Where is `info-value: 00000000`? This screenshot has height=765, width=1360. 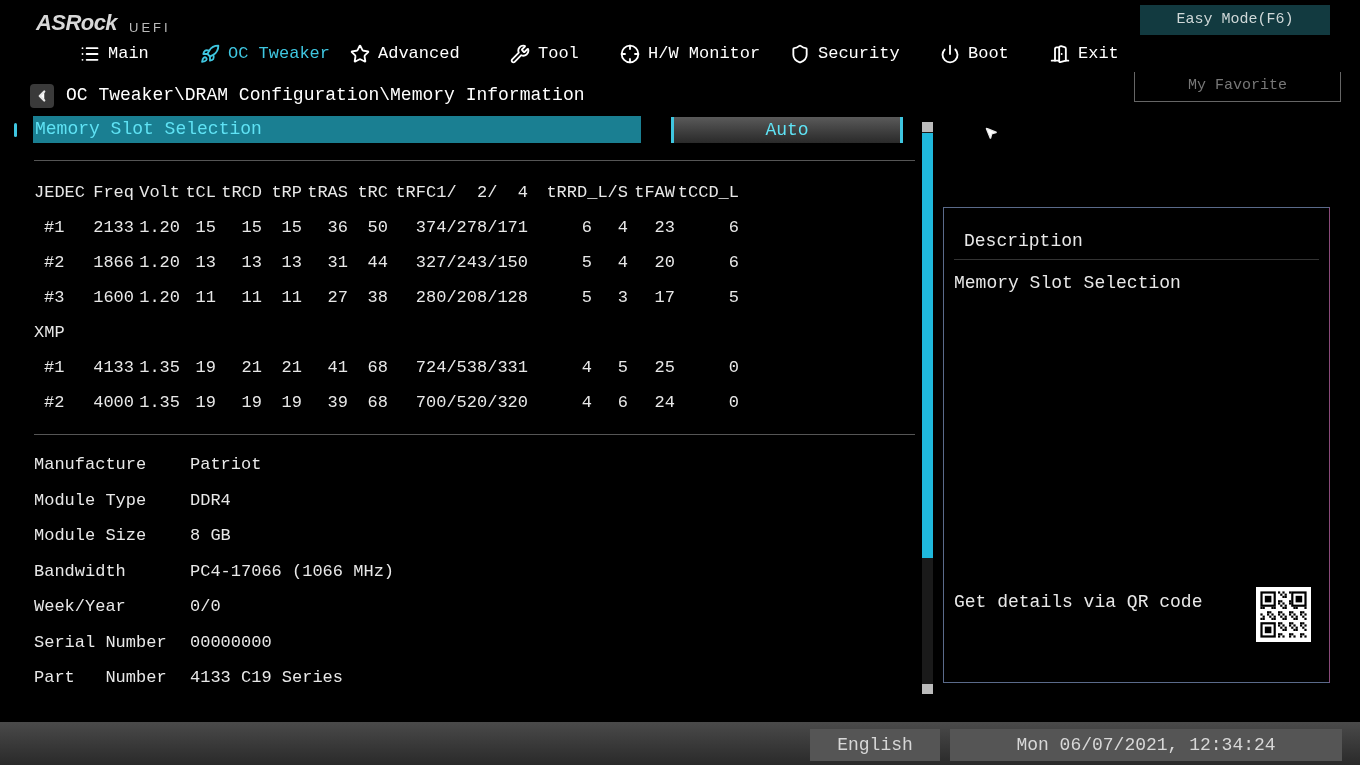 info-value: 00000000 is located at coordinates (231, 642).